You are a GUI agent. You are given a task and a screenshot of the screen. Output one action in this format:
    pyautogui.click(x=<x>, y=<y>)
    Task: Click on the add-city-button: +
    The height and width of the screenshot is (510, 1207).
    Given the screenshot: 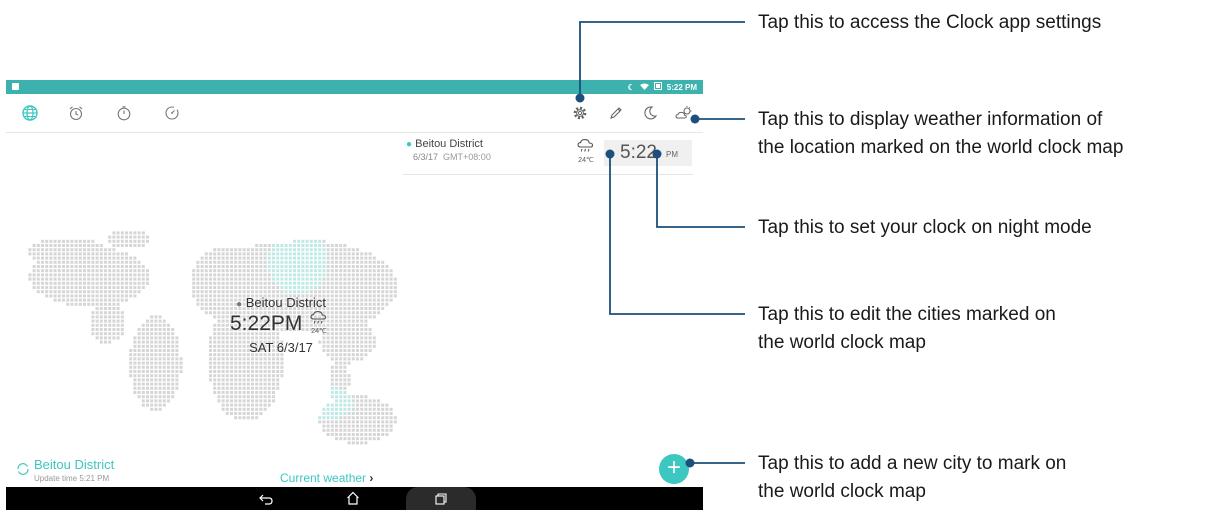 What is the action you would take?
    pyautogui.click(x=674, y=469)
    